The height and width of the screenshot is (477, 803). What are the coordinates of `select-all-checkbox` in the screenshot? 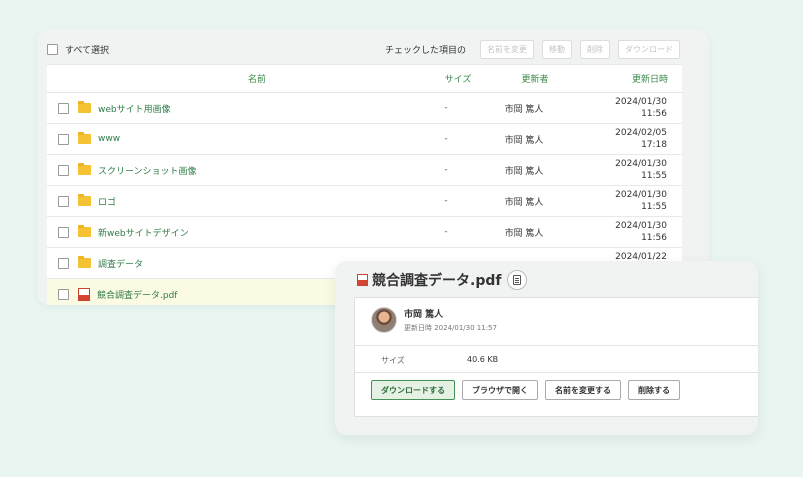 It's located at (52, 49).